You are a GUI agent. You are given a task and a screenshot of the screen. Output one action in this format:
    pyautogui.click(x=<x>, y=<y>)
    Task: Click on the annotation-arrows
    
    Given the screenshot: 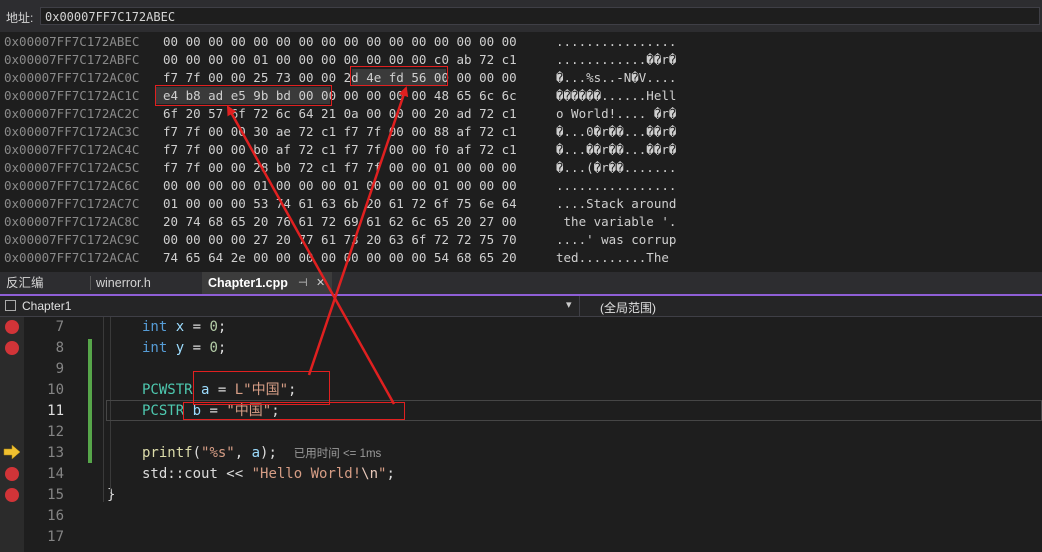 What is the action you would take?
    pyautogui.click(x=317, y=245)
    